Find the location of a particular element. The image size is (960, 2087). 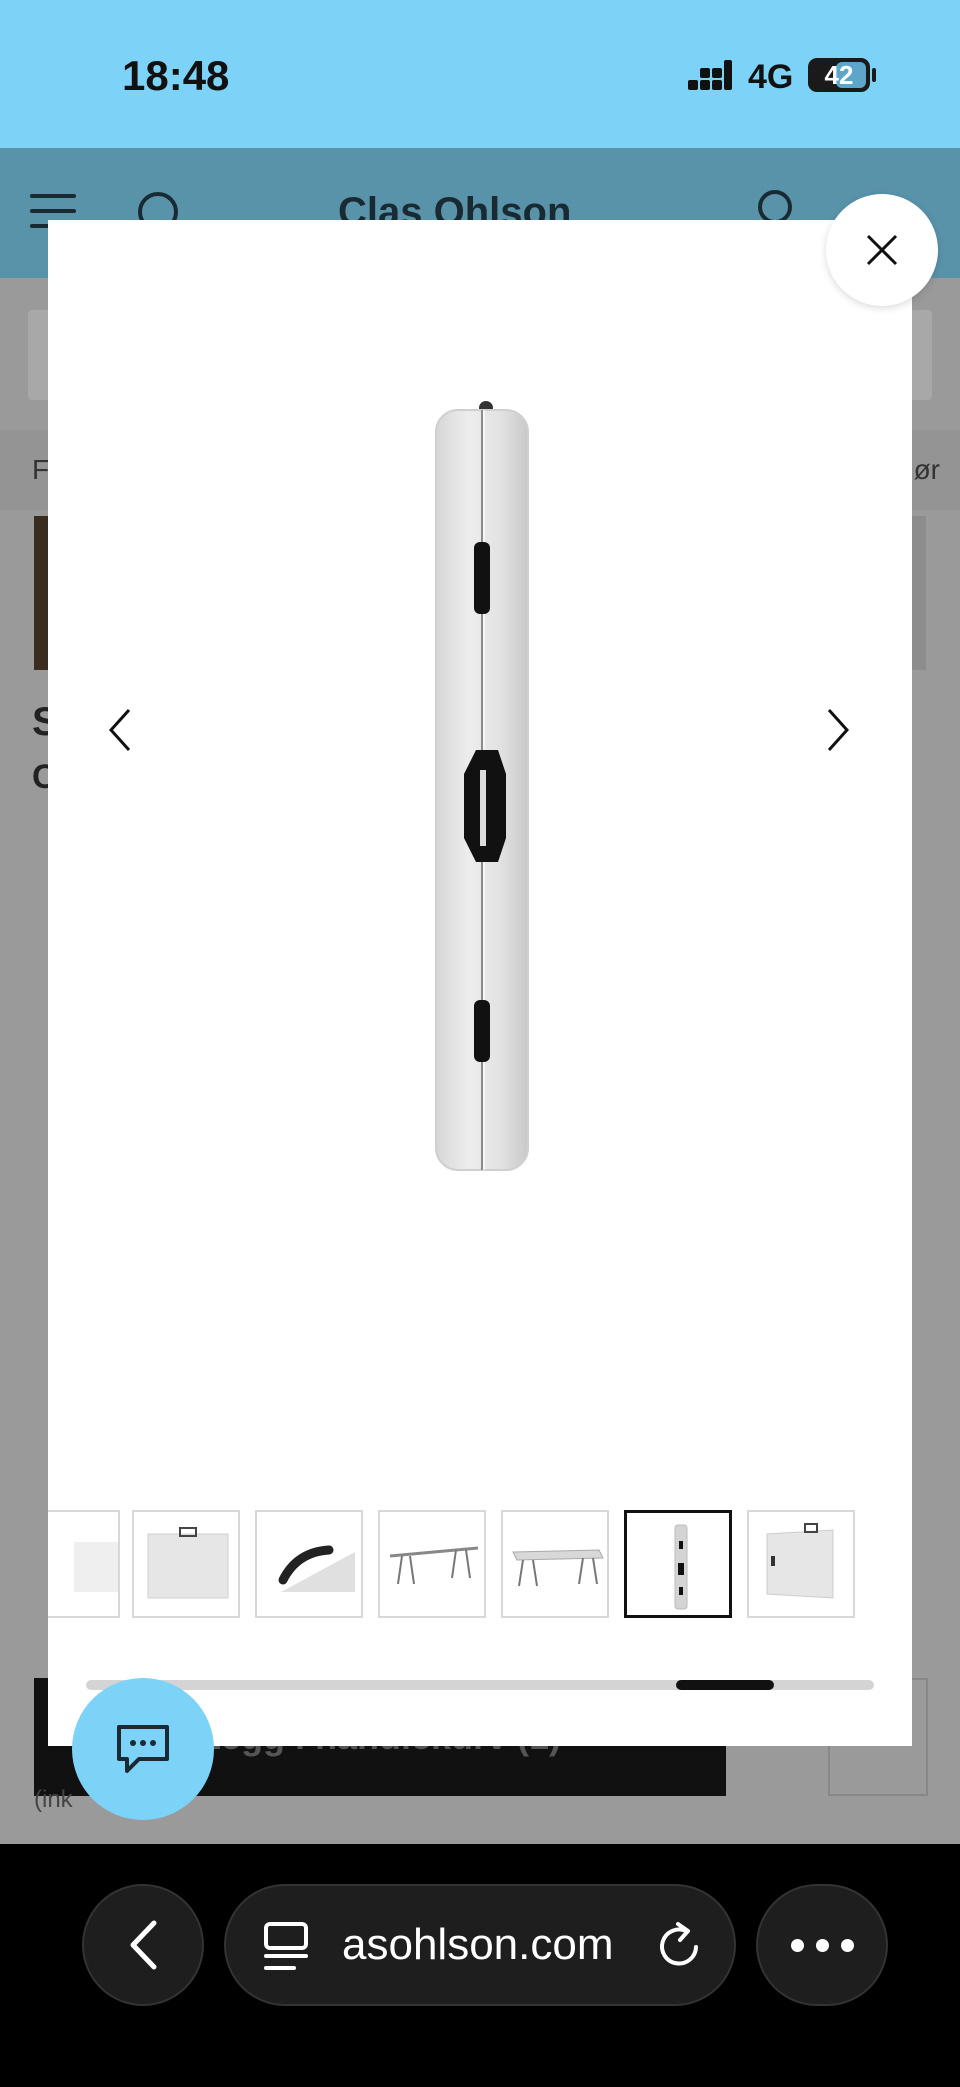

chat-bubble-icon is located at coordinates (143, 1749).